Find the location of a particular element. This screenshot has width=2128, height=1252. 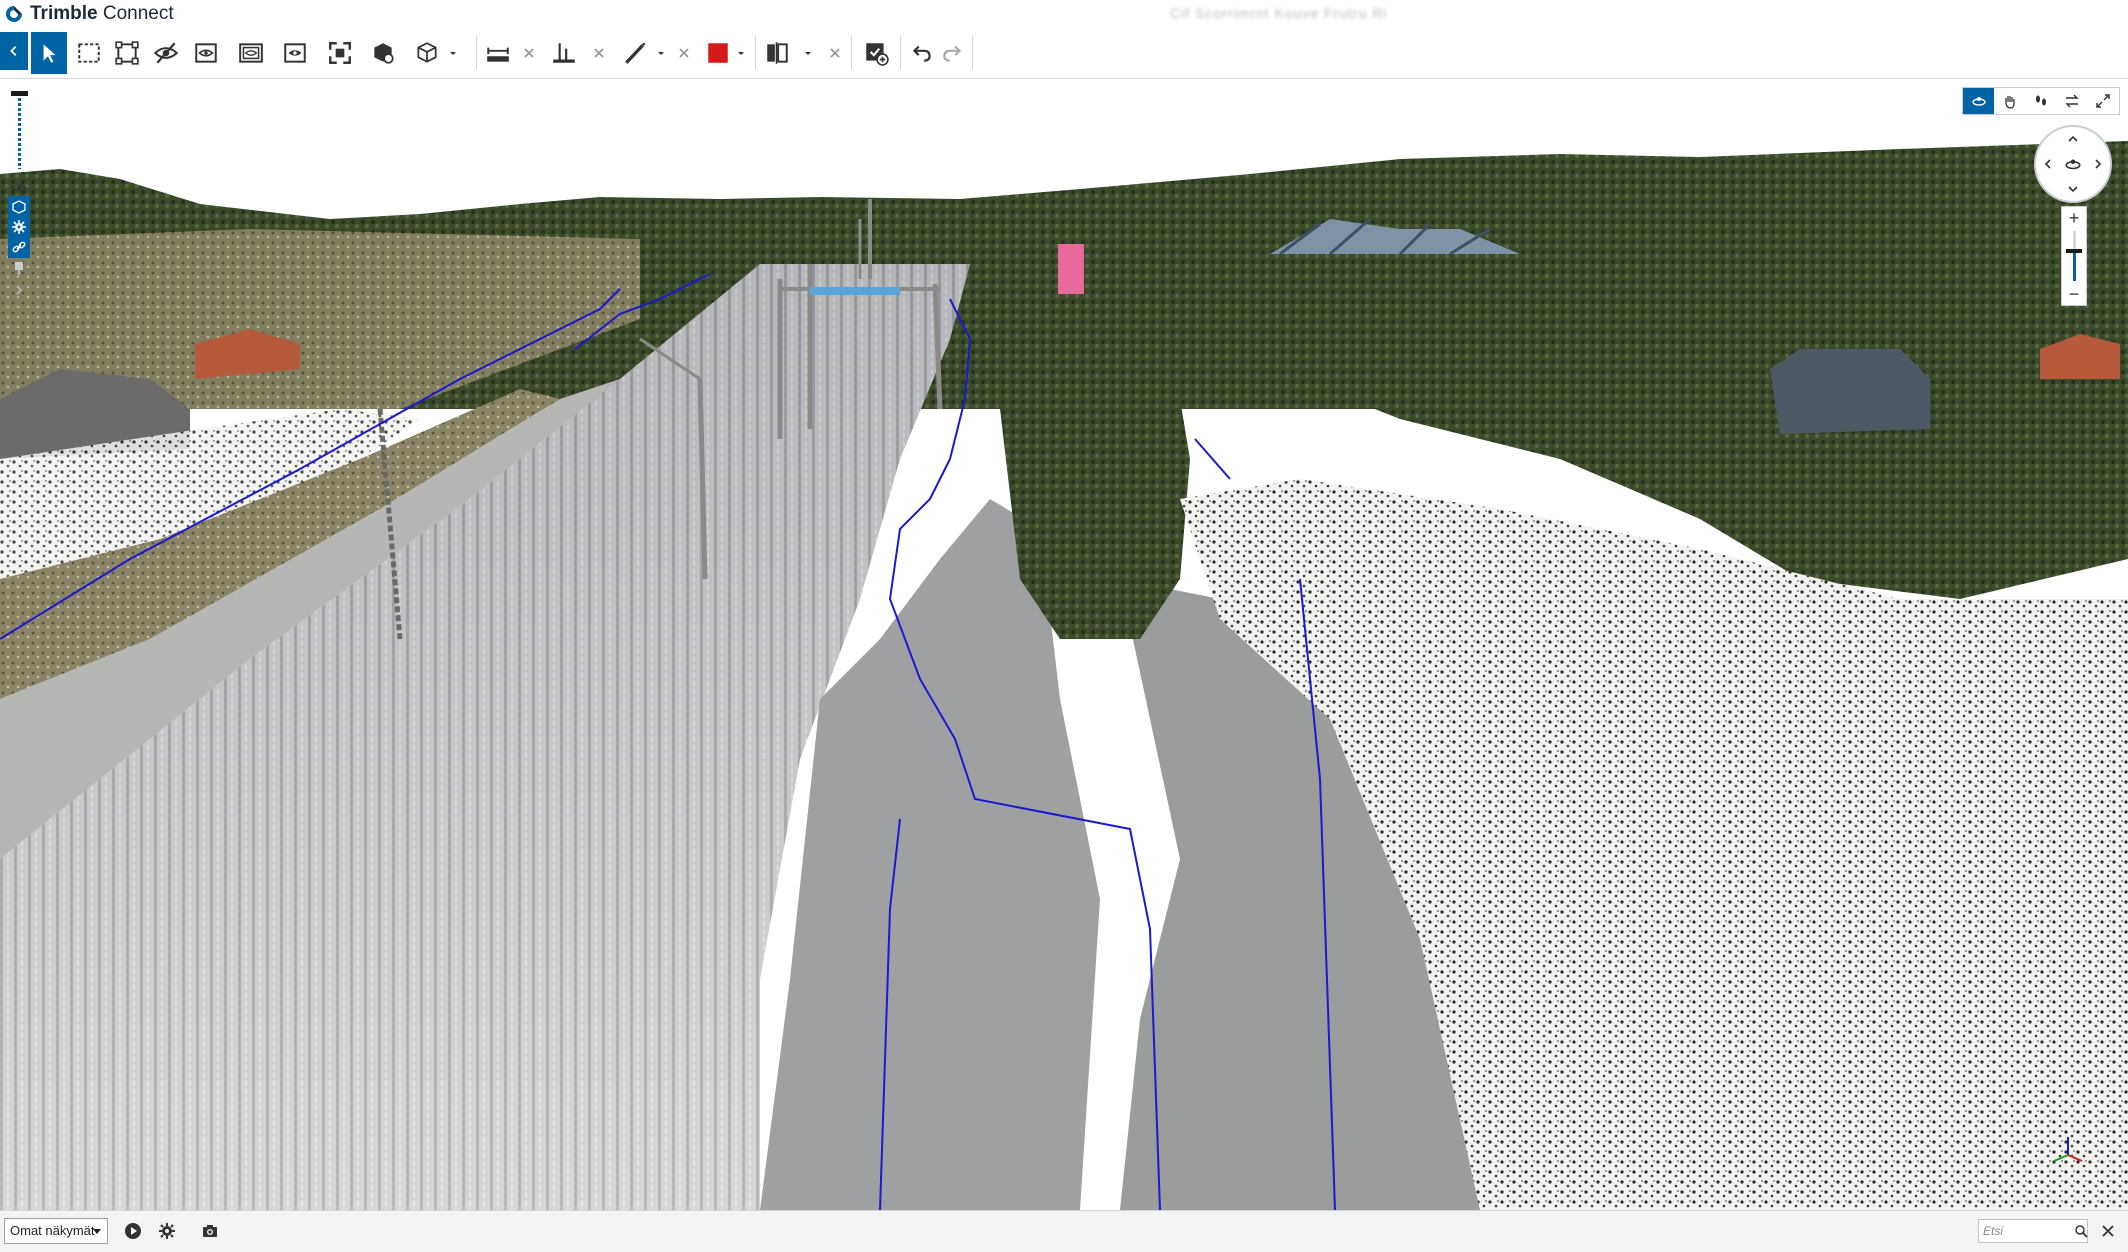

orbit-icon is located at coordinates (2073, 164).